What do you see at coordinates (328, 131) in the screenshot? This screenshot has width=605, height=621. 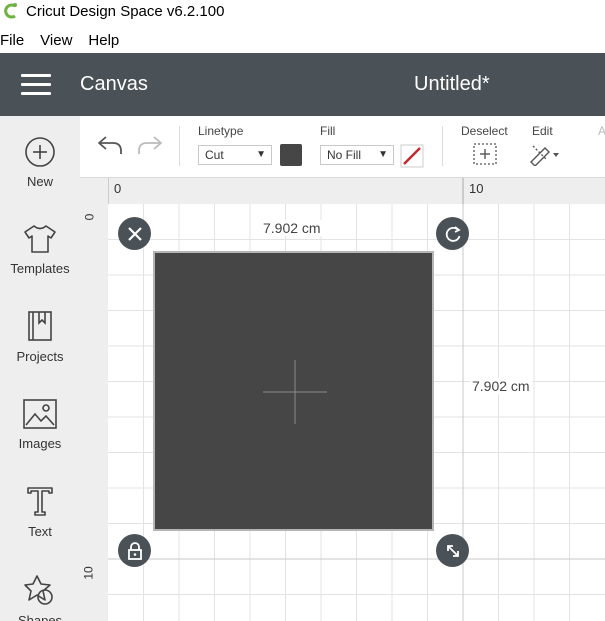 I see `fill-label: Fill` at bounding box center [328, 131].